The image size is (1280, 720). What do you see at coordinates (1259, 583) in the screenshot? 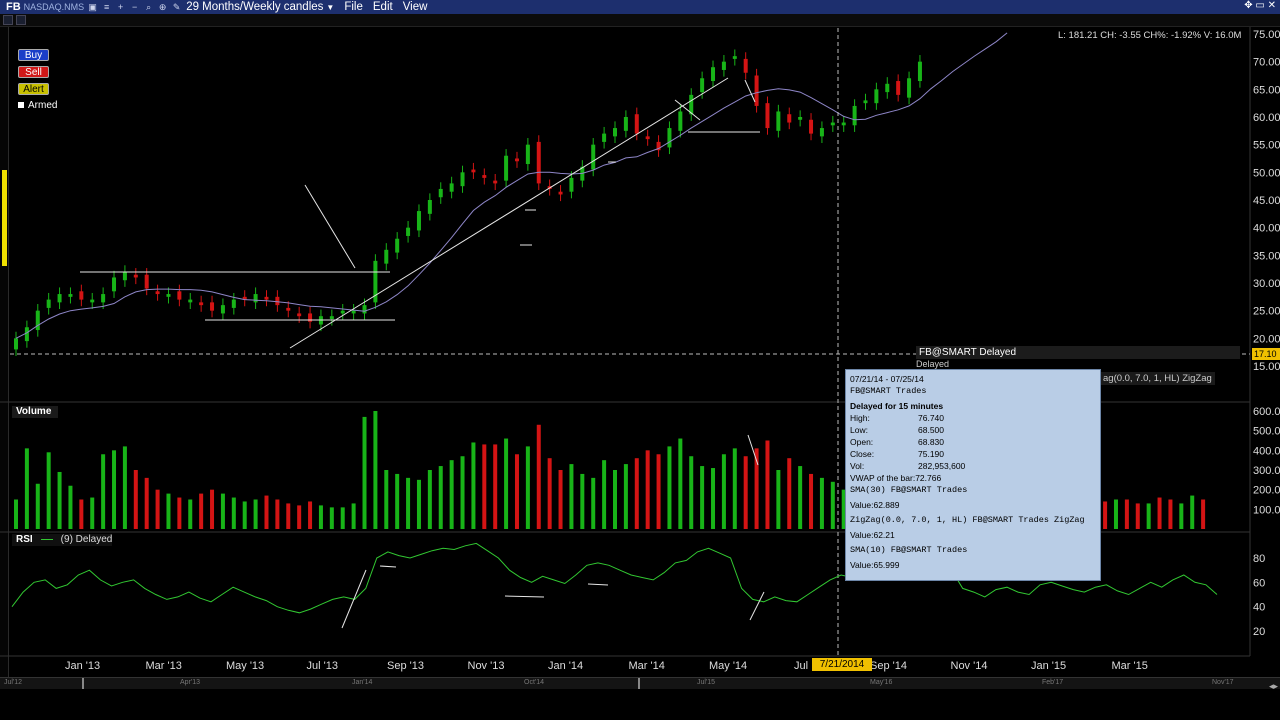
I see `rsi-tick-label: 60` at bounding box center [1259, 583].